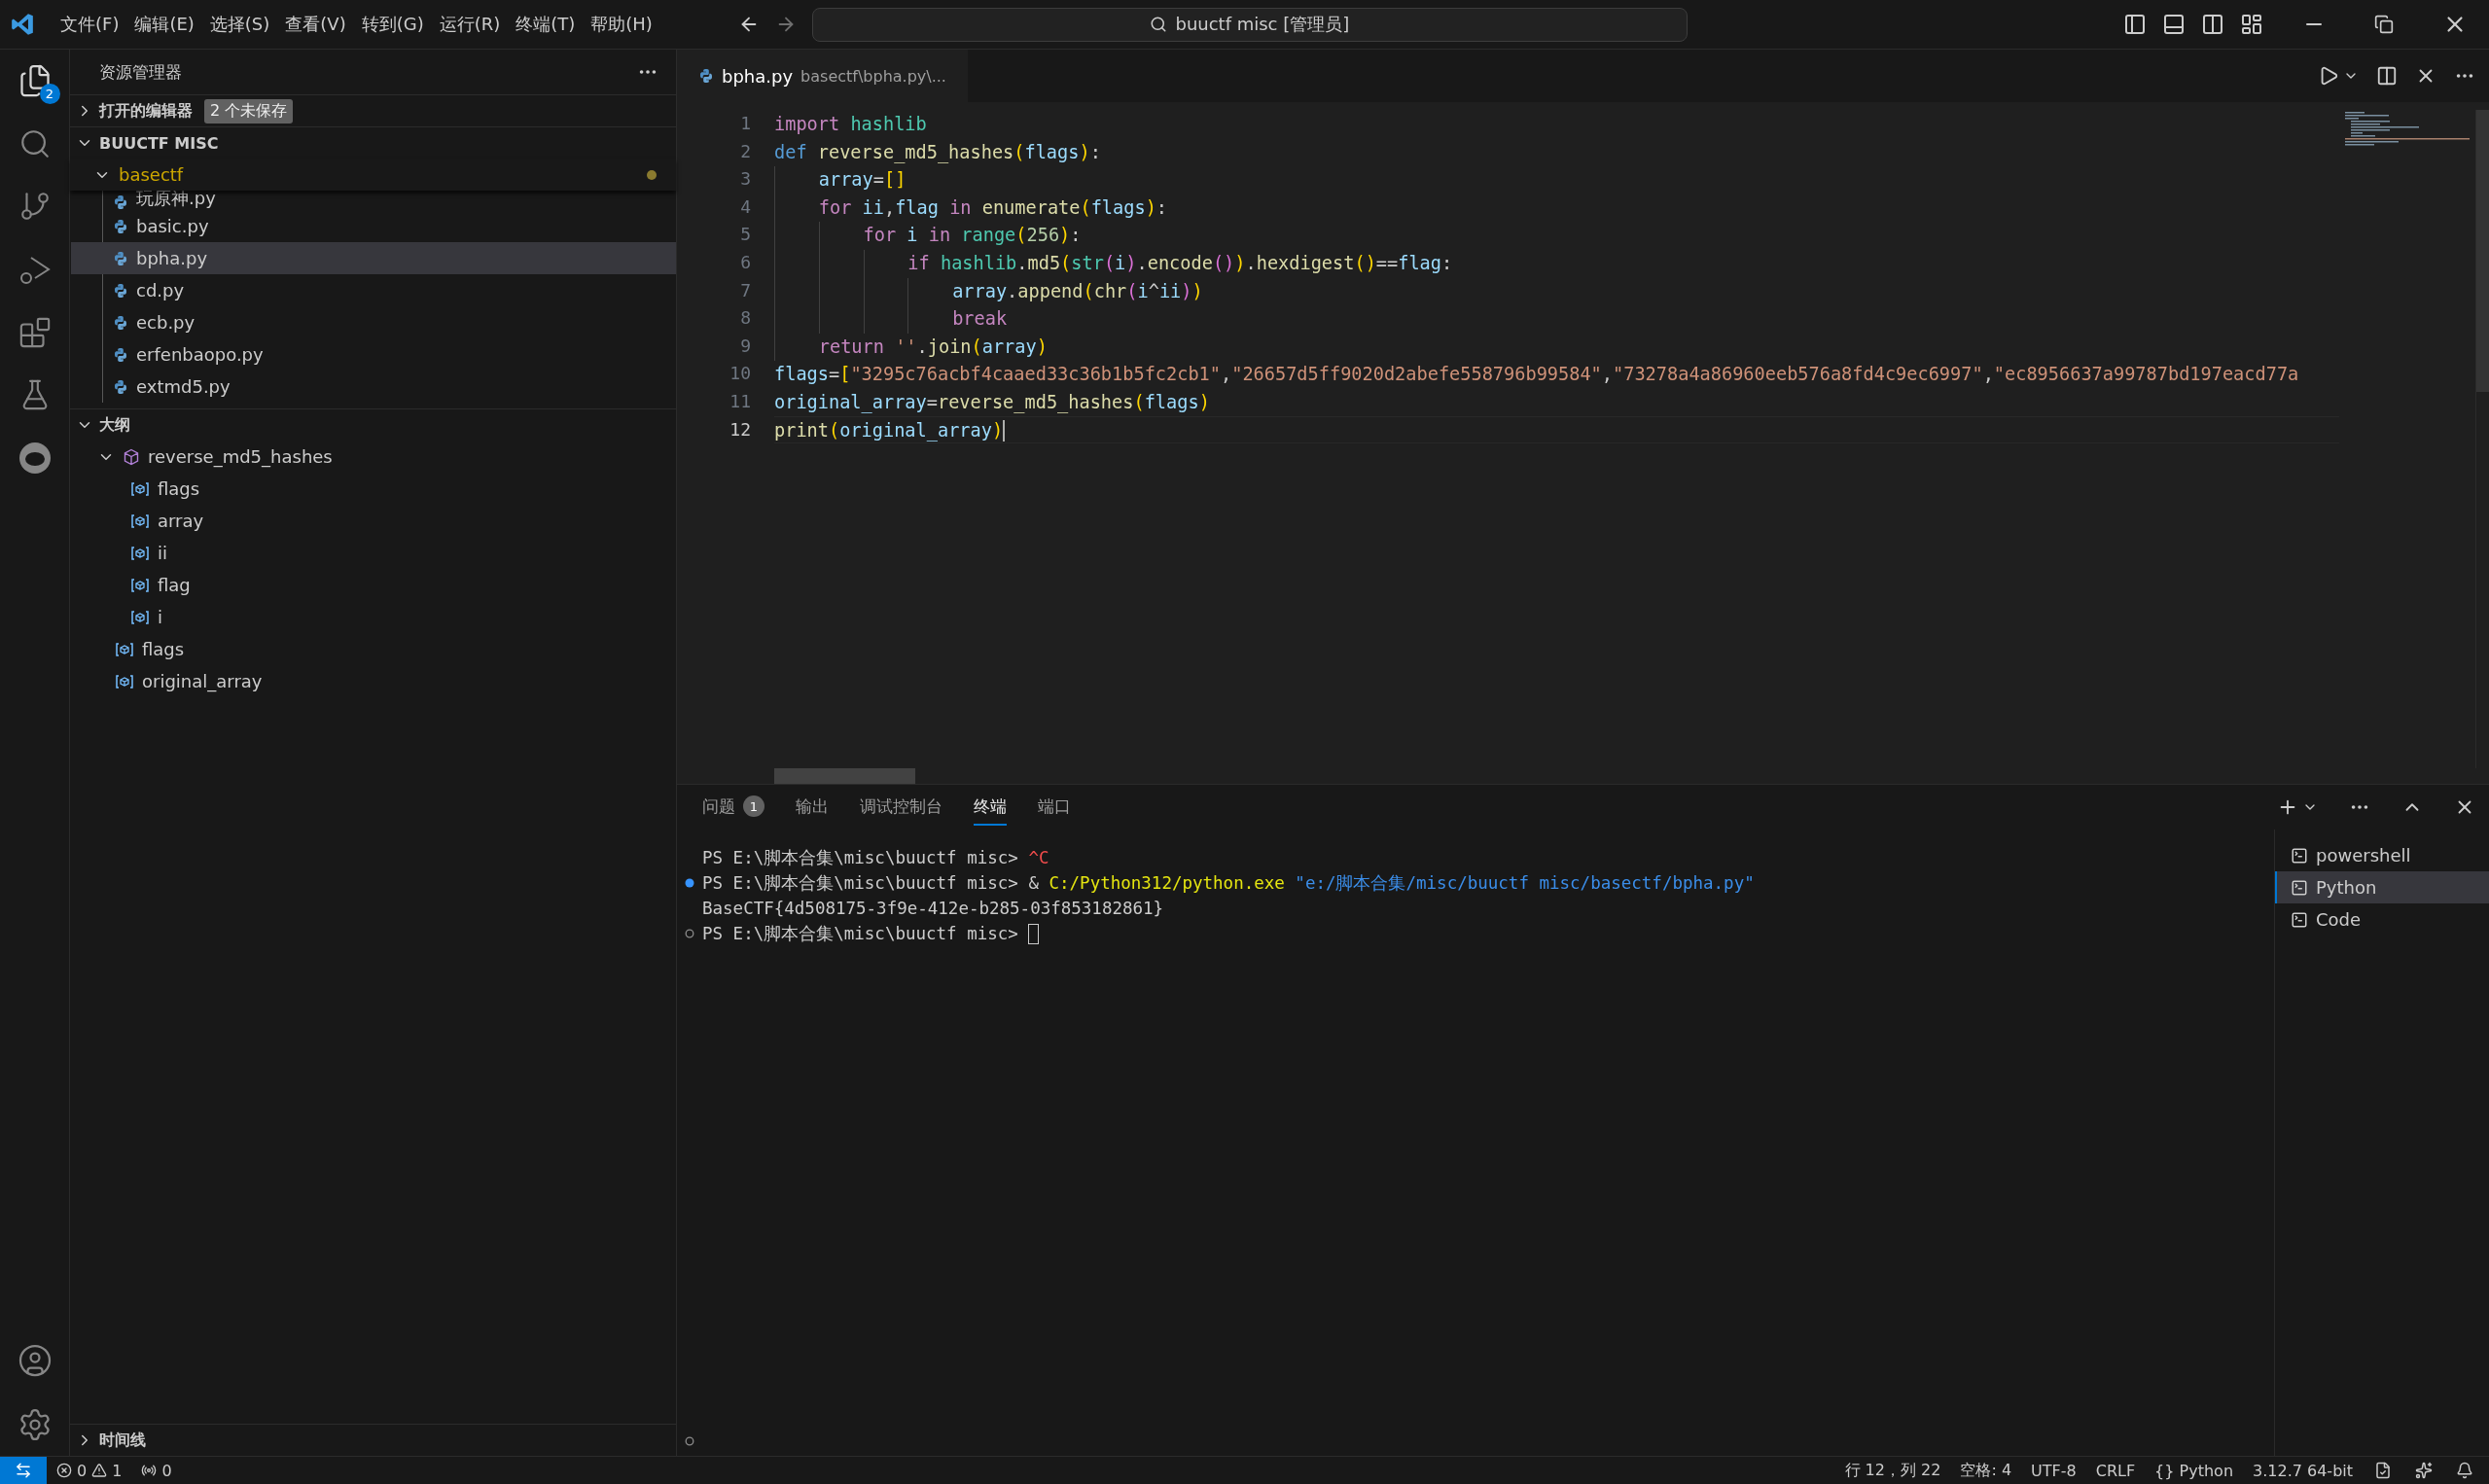 The height and width of the screenshot is (1484, 2489). Describe the element at coordinates (166, 1471) in the screenshot. I see `ports-count: 0` at that location.